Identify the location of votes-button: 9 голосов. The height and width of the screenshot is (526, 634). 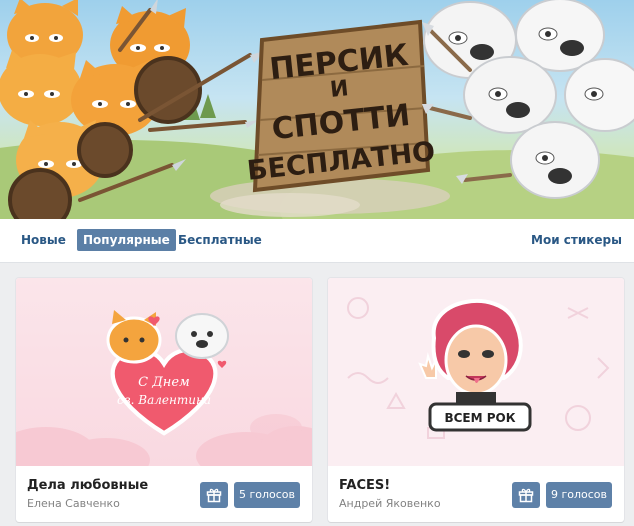
(579, 495).